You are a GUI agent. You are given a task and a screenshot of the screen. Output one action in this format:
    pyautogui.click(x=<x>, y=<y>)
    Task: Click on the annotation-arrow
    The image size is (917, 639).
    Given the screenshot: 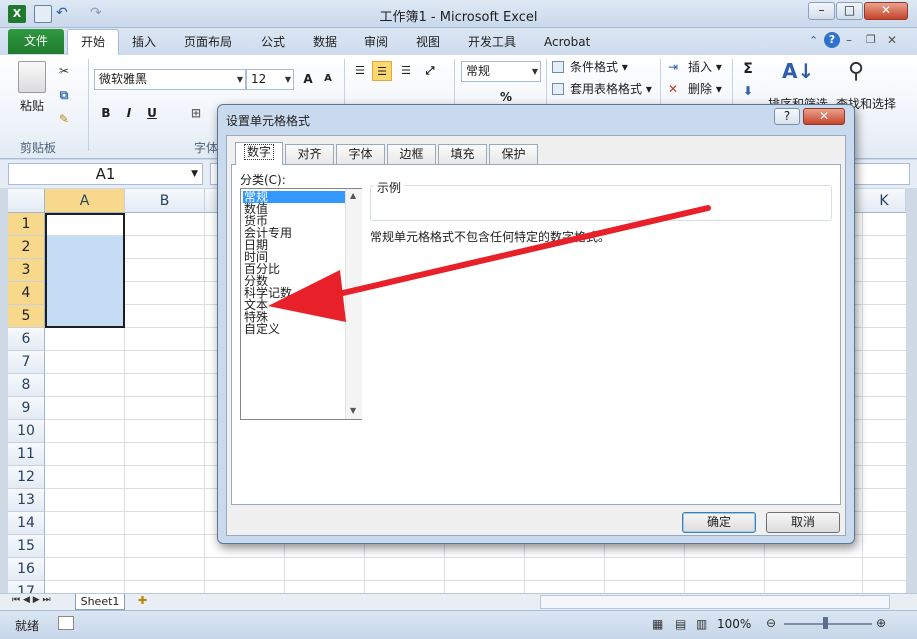 What is the action you would take?
    pyautogui.click(x=489, y=263)
    